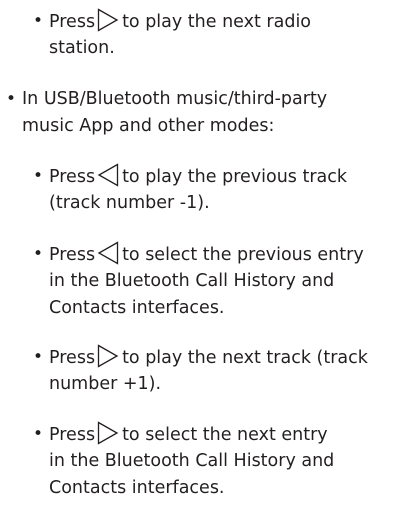 The width and height of the screenshot is (409, 523). I want to click on item-text: music App and other modes:, so click(148, 126).